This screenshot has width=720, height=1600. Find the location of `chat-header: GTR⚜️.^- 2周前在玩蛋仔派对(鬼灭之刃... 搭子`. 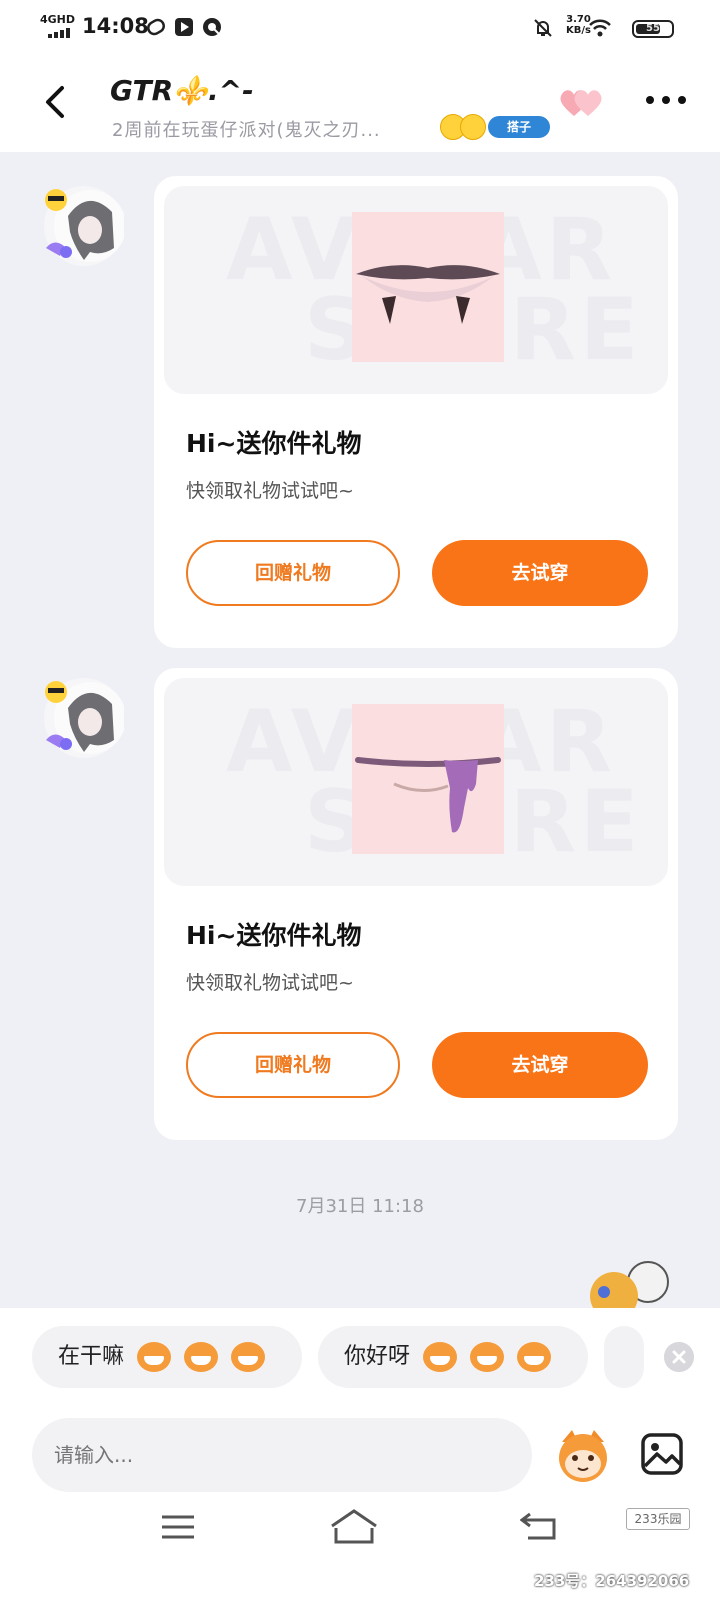

chat-header: GTR⚜️.^- 2周前在玩蛋仔派对(鬼灭之刃... 搭子 is located at coordinates (360, 104).